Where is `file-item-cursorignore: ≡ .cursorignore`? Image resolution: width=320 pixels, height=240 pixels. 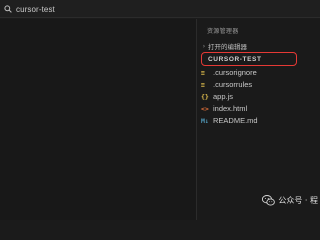 file-item-cursorignore: ≡ .cursorignore is located at coordinates (259, 72).